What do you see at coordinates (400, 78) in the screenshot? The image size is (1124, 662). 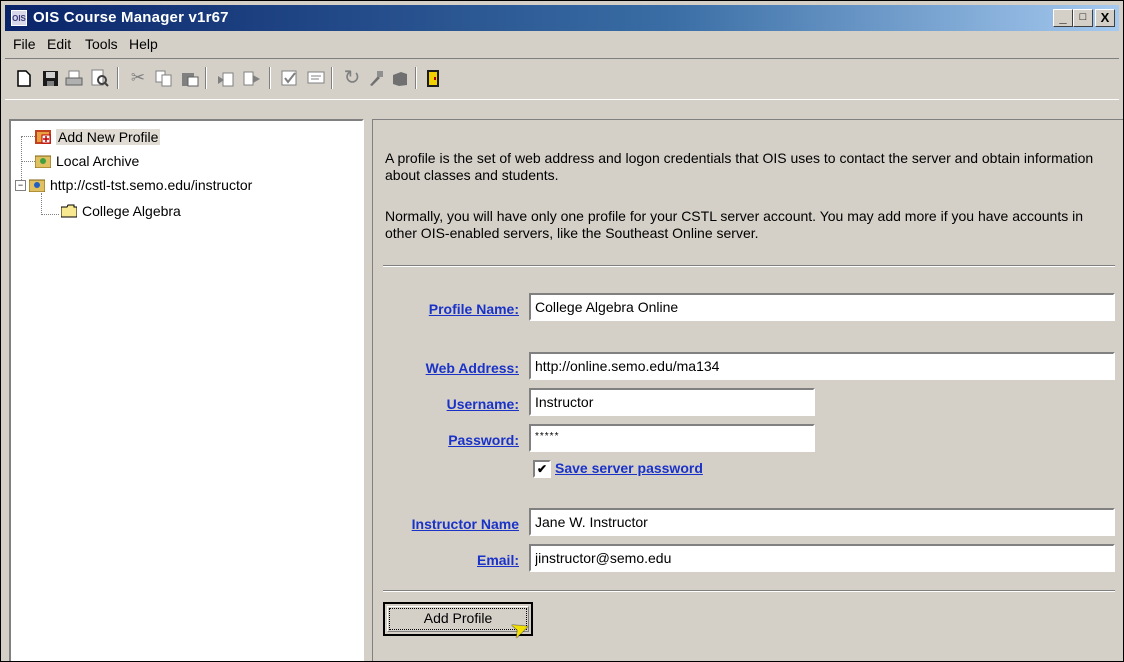 I see `archive-icon` at bounding box center [400, 78].